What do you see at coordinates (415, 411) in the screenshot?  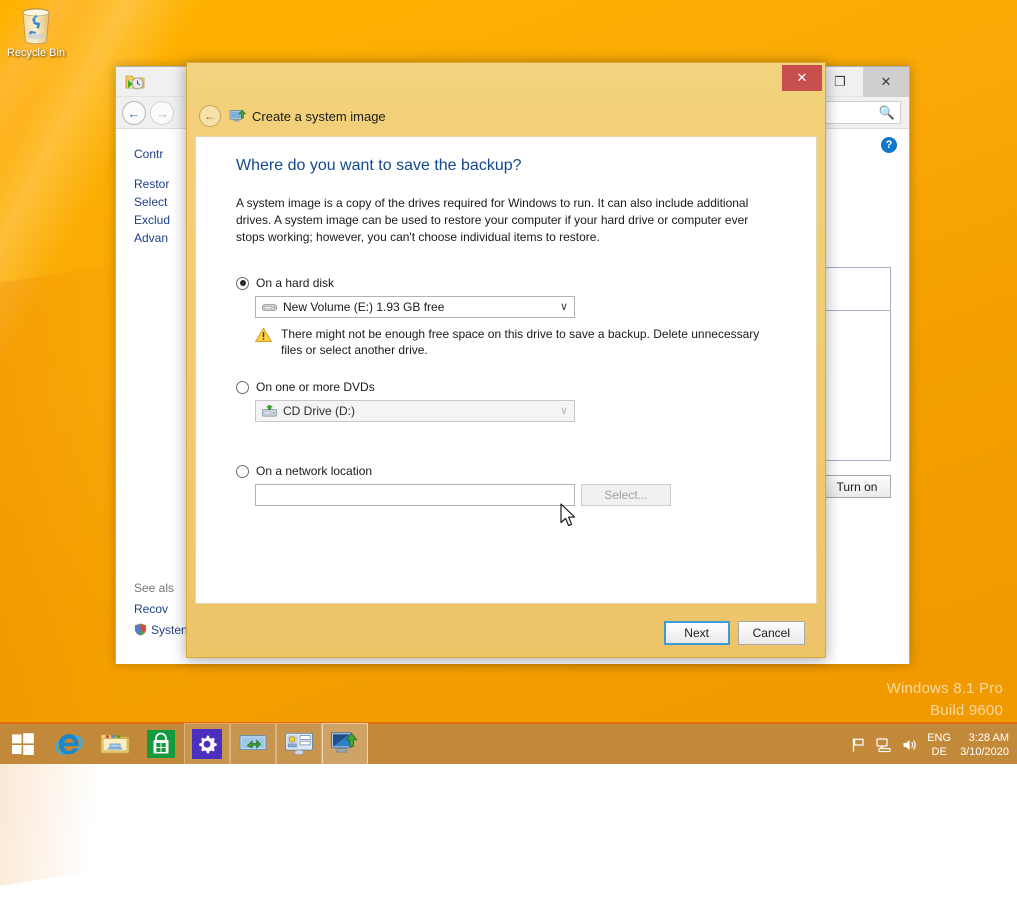 I see `dvd-dropdown: CD Drive (D:) ∨` at bounding box center [415, 411].